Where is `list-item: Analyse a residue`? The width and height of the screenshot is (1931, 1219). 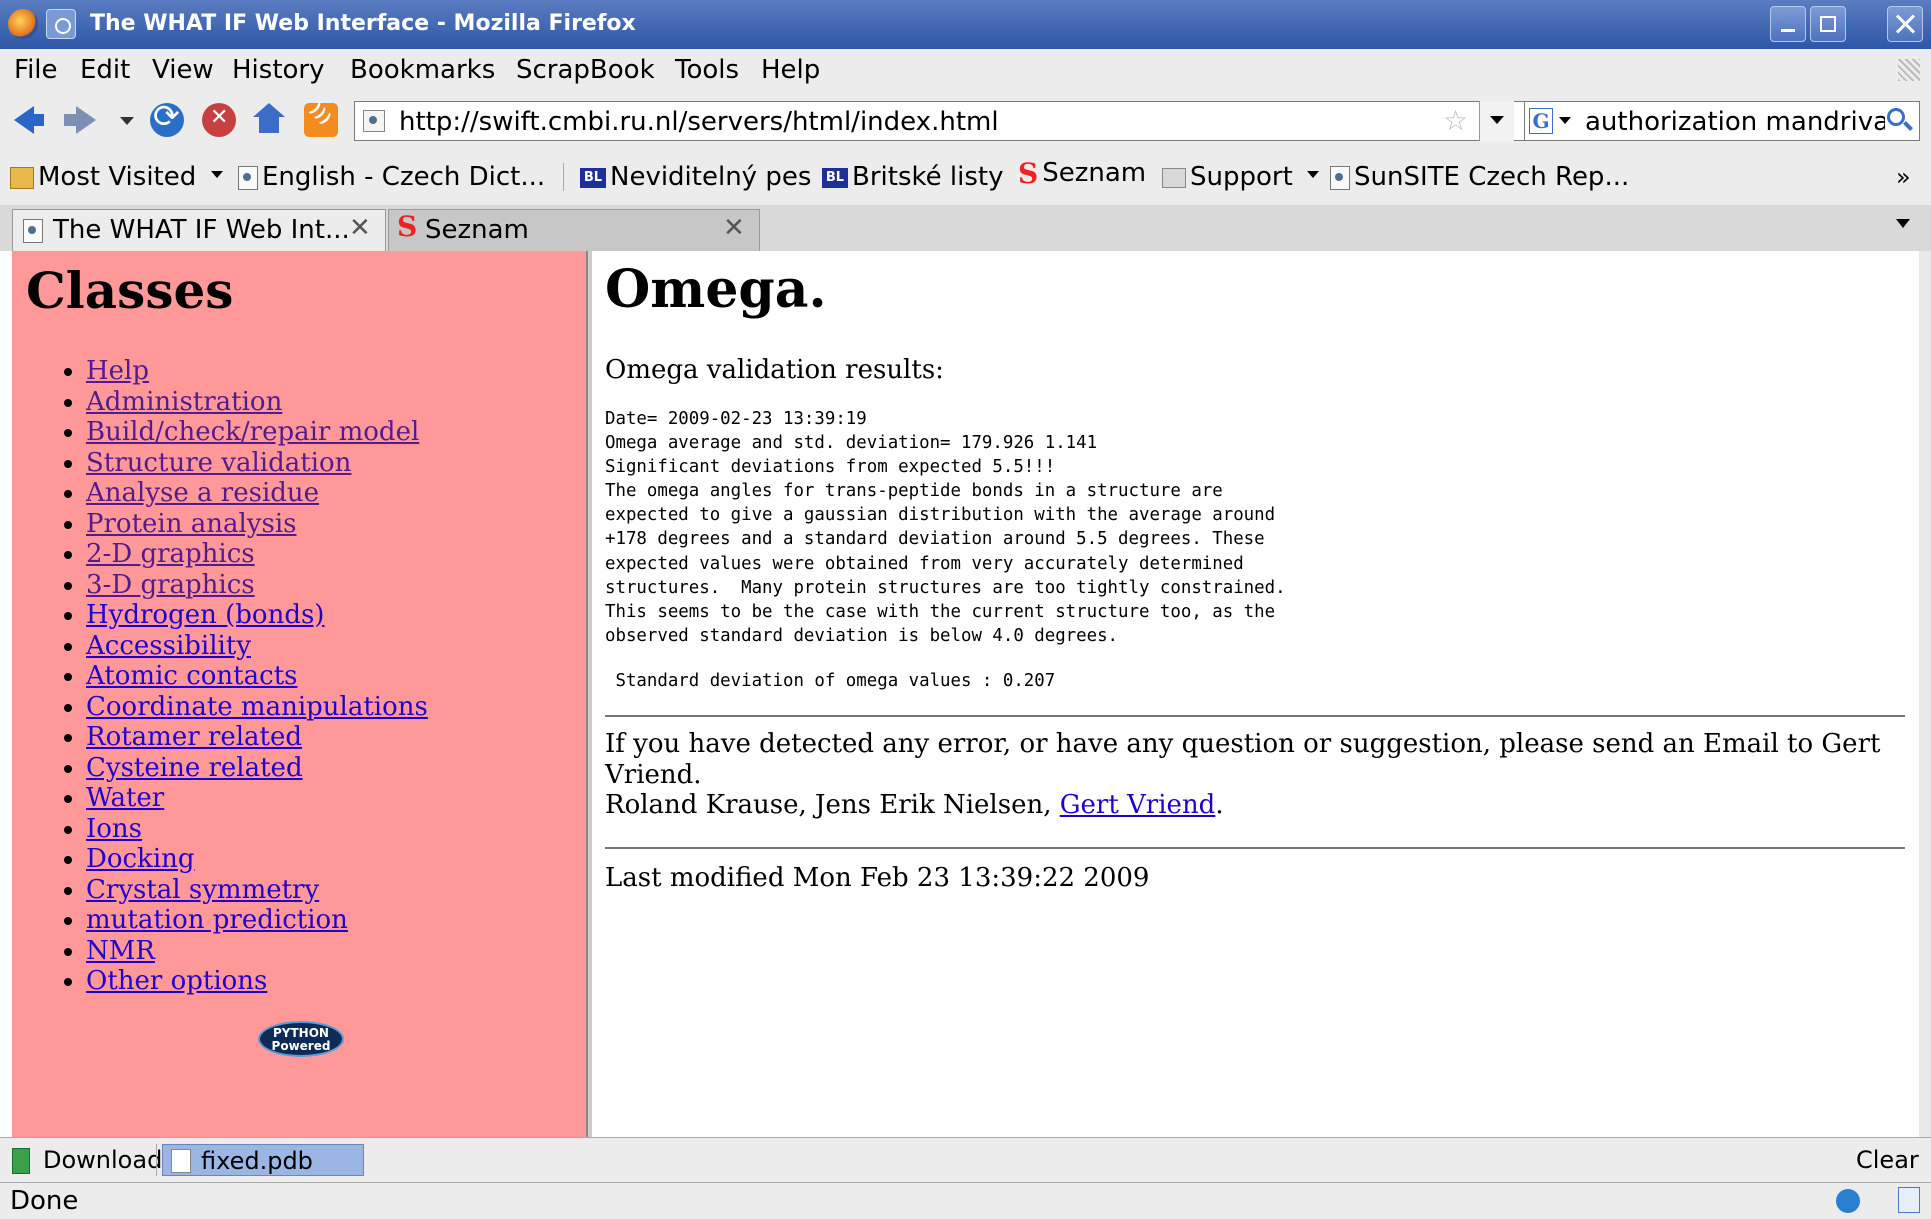
list-item: Analyse a residue is located at coordinates (257, 493).